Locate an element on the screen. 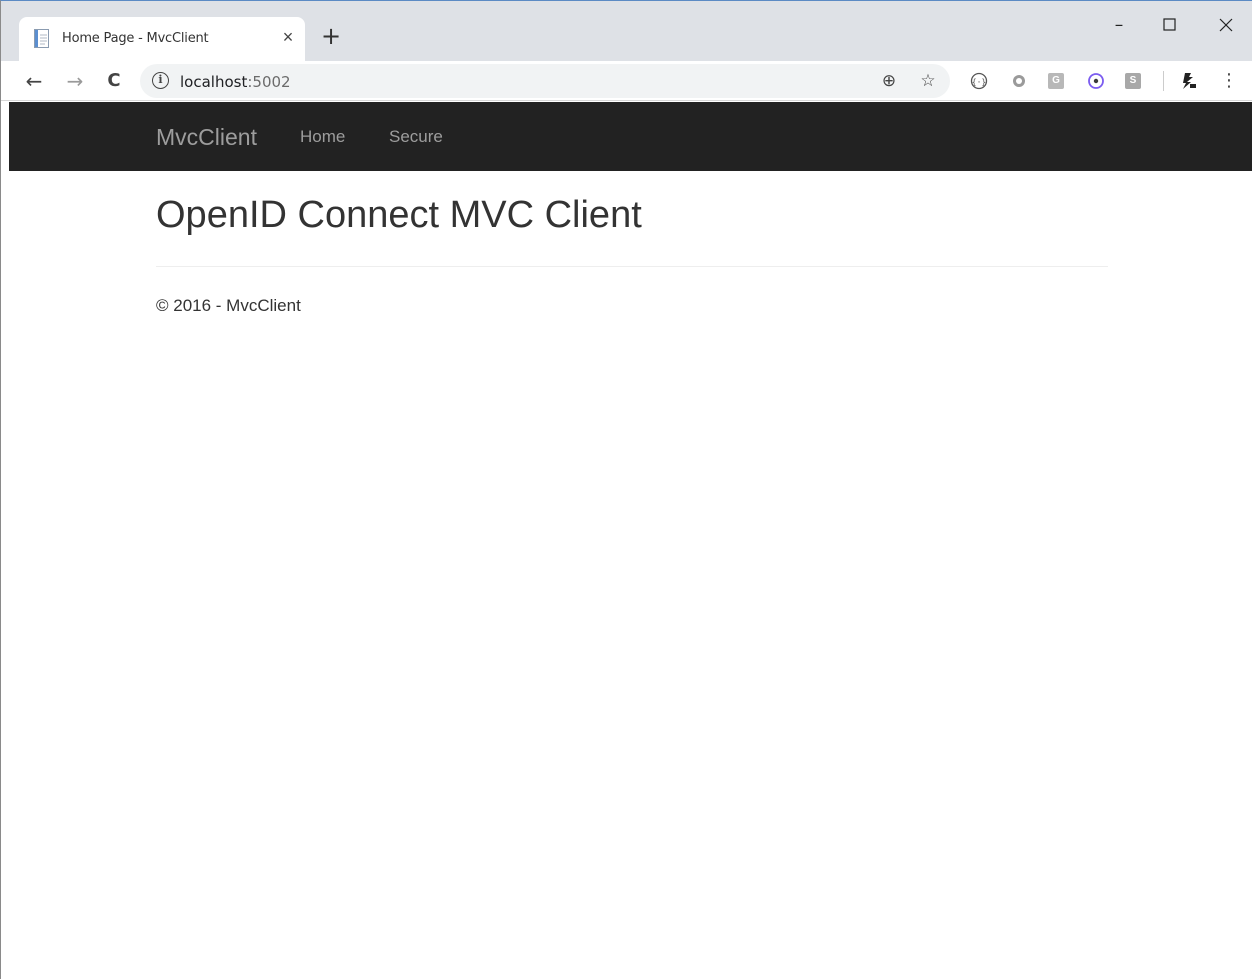 The image size is (1252, 979). new-tab-button: + is located at coordinates (331, 36).